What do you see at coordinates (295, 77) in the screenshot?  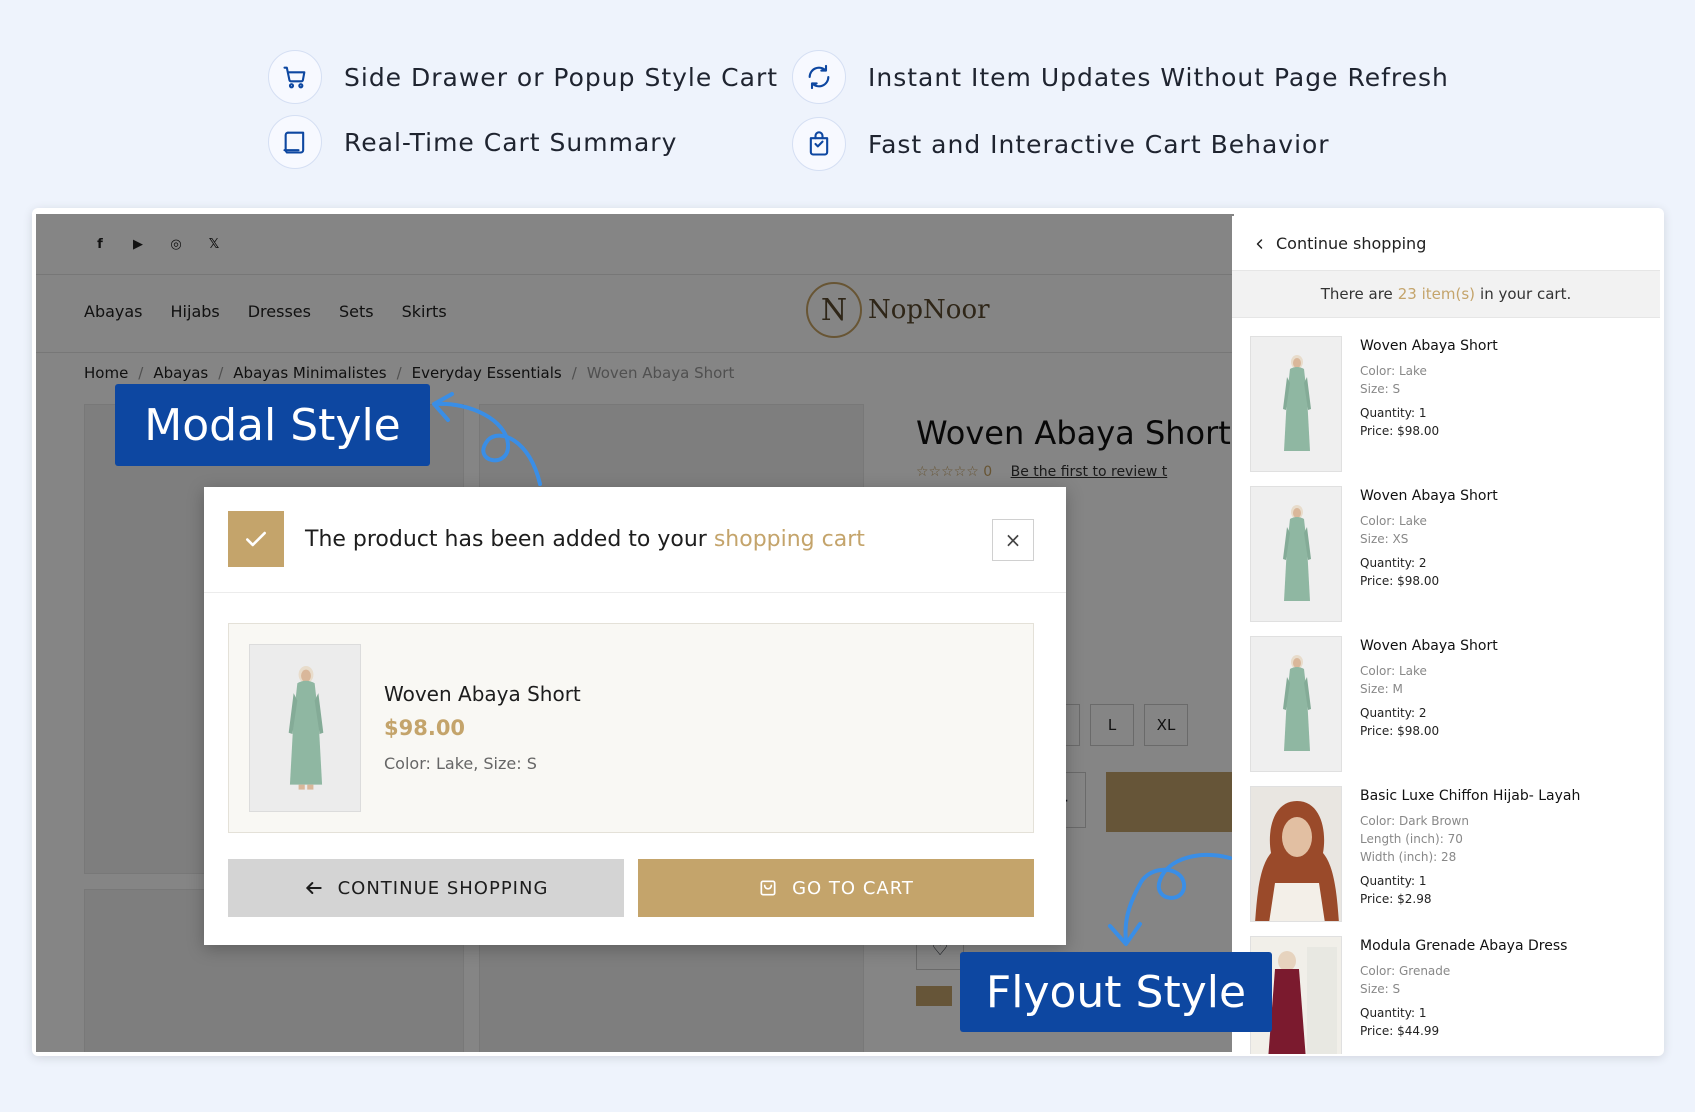 I see `cart-icon` at bounding box center [295, 77].